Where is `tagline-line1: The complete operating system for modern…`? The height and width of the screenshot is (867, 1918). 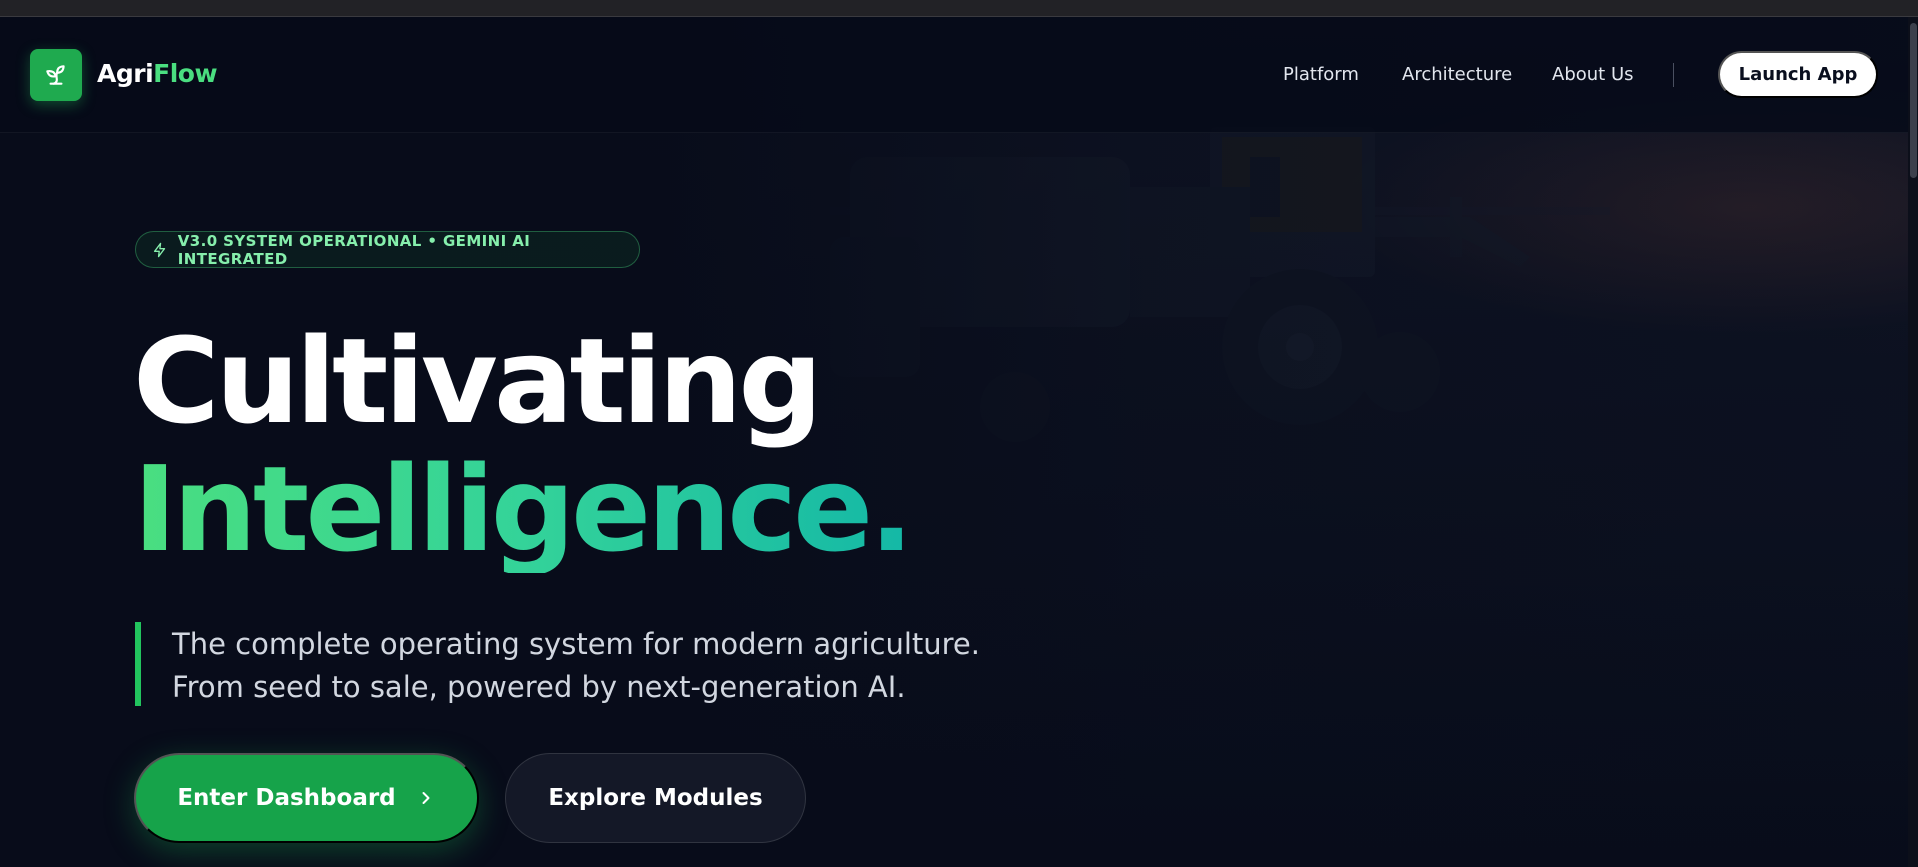
tagline-line1: The complete operating system for modern… is located at coordinates (576, 644).